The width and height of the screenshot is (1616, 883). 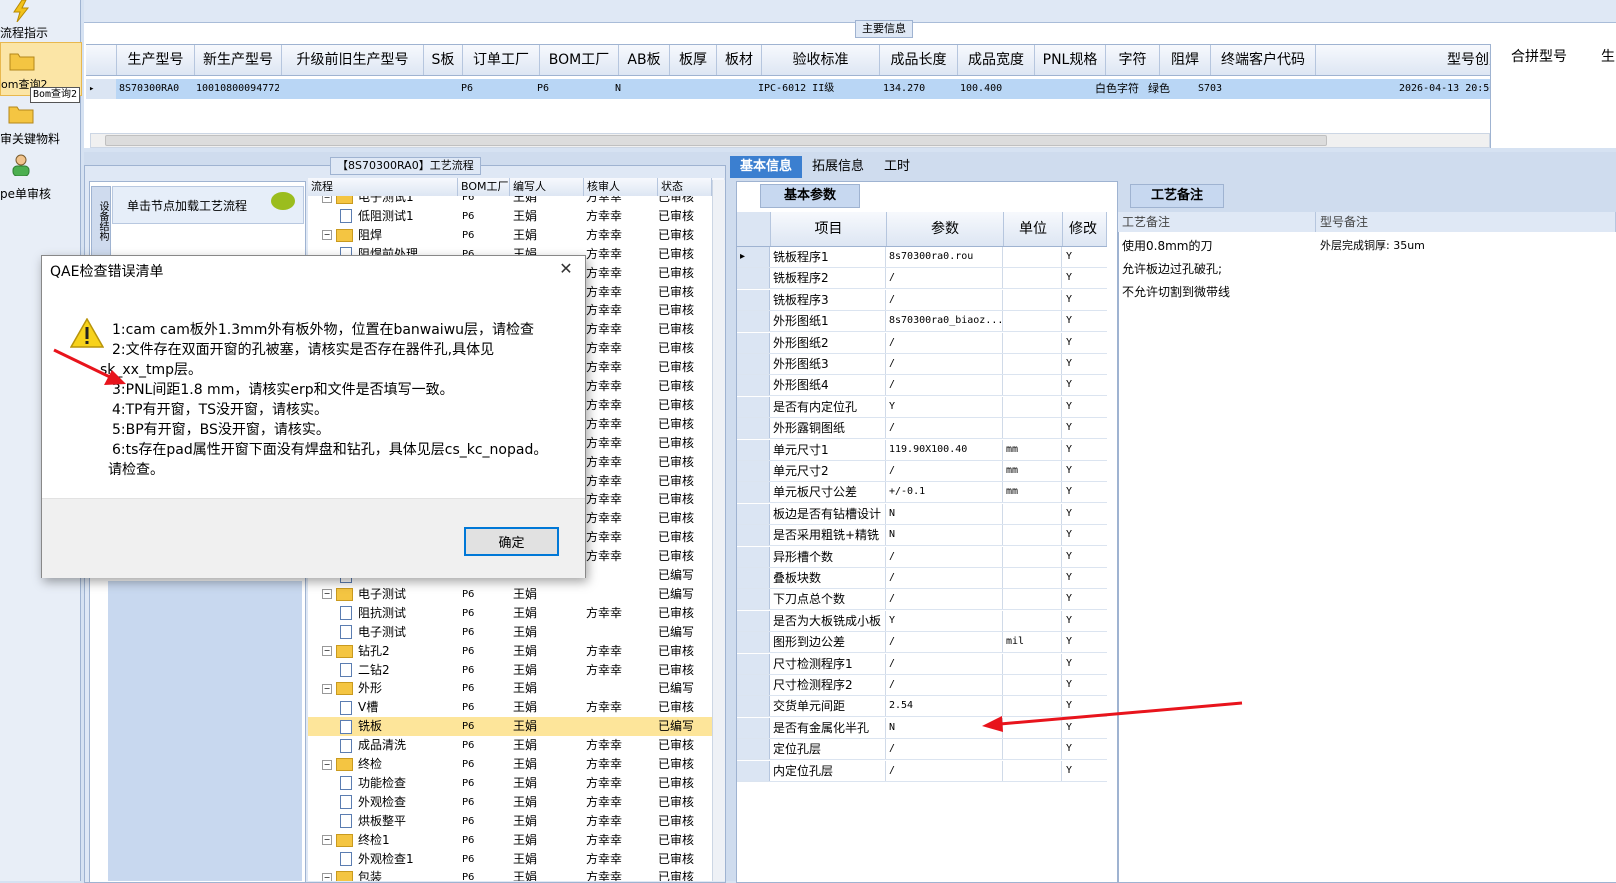 What do you see at coordinates (377, 216) in the screenshot?
I see `process-name-cell: 低阻测试1` at bounding box center [377, 216].